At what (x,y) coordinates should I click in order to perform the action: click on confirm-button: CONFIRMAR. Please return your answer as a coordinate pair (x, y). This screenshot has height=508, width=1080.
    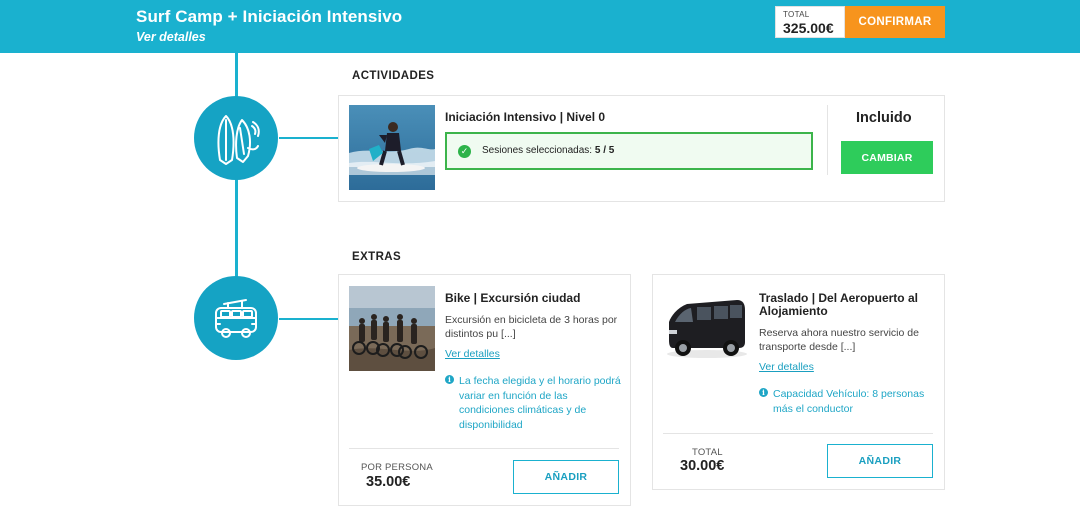
    Looking at the image, I should click on (895, 22).